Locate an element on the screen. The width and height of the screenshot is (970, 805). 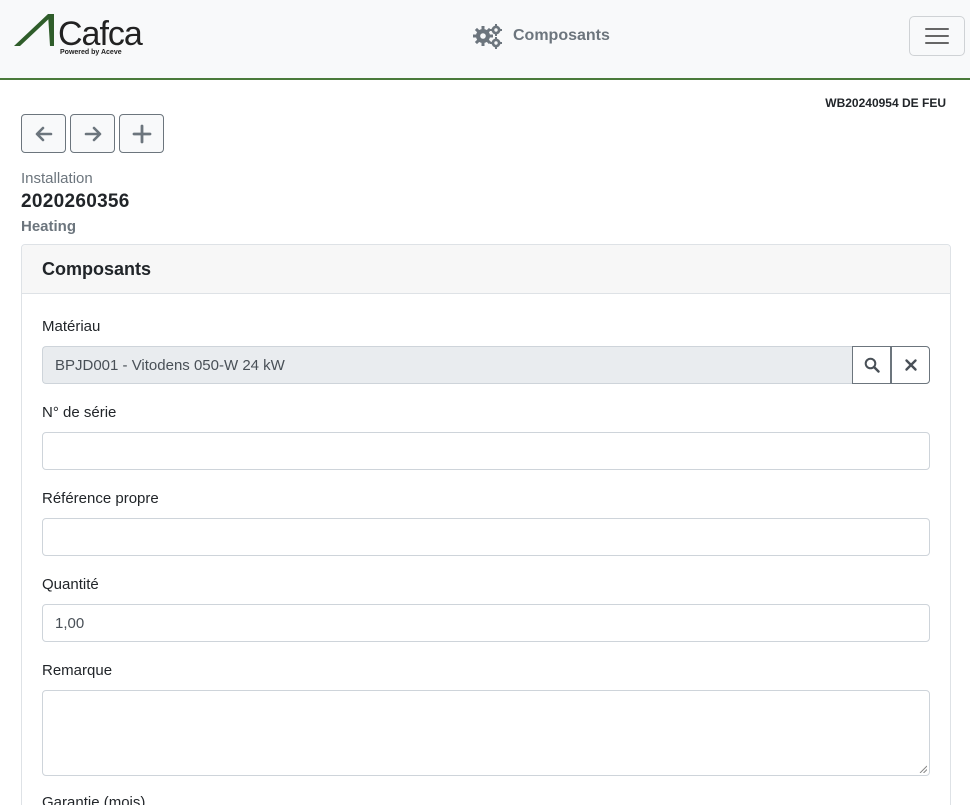
gears-icon is located at coordinates (487, 36).